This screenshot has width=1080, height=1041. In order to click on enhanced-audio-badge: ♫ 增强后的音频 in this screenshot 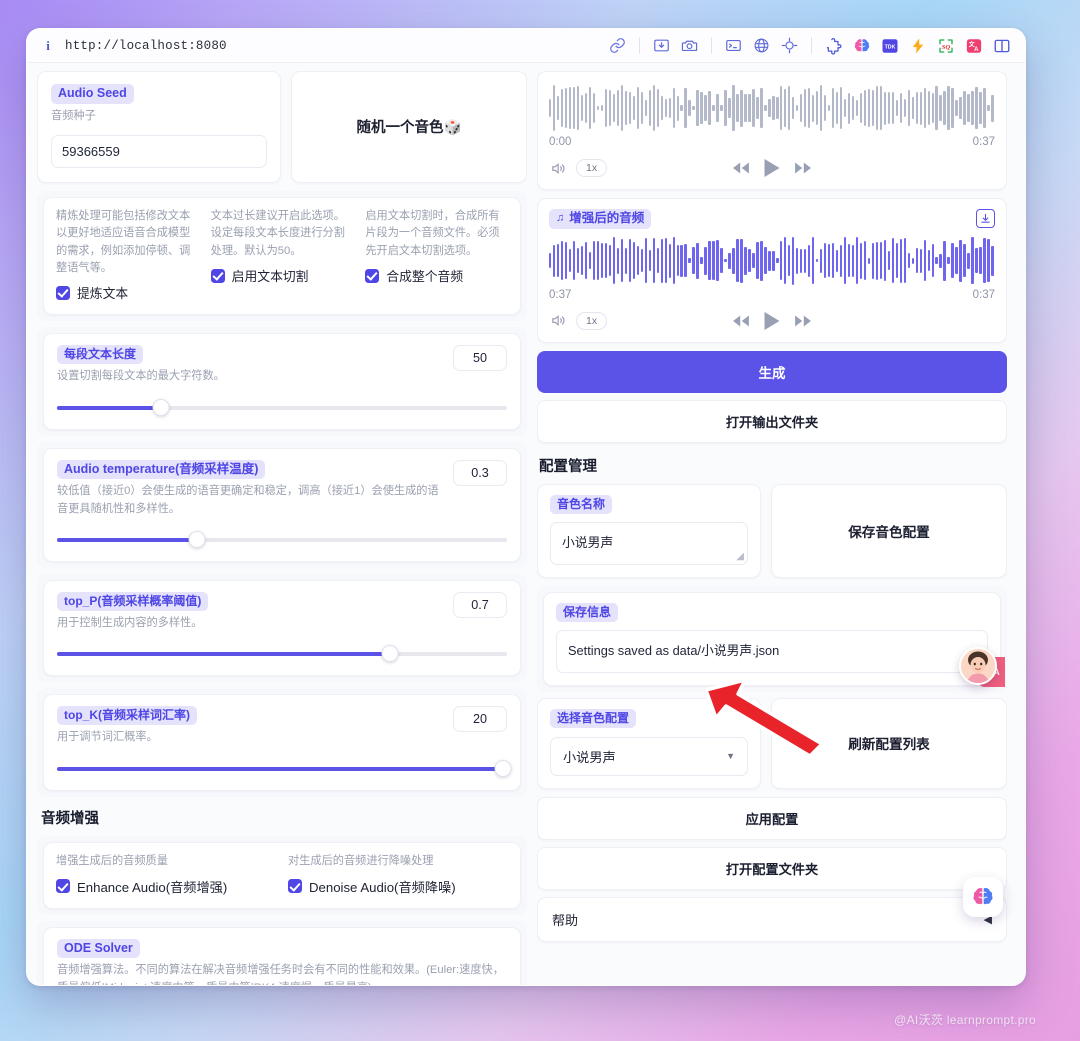, I will do `click(600, 219)`.